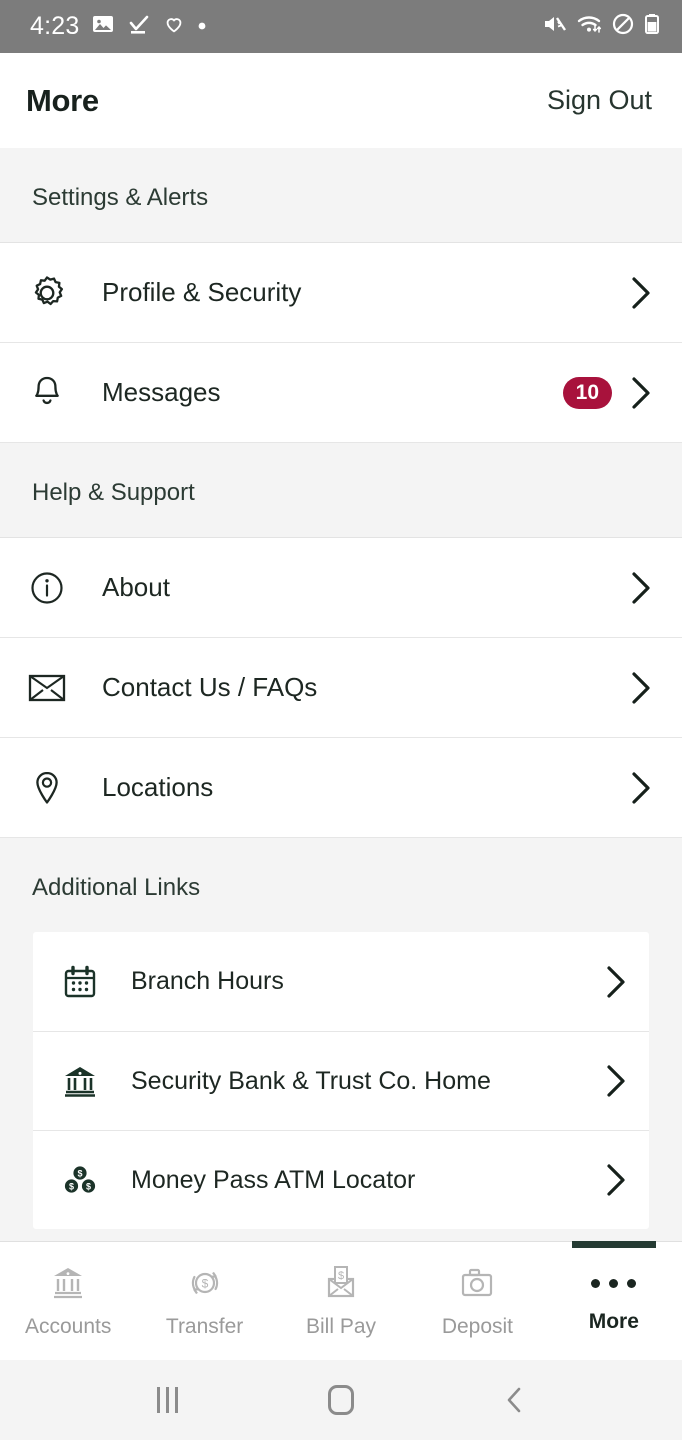 The height and width of the screenshot is (1440, 682). Describe the element at coordinates (554, 26) in the screenshot. I see `mute-icon` at that location.